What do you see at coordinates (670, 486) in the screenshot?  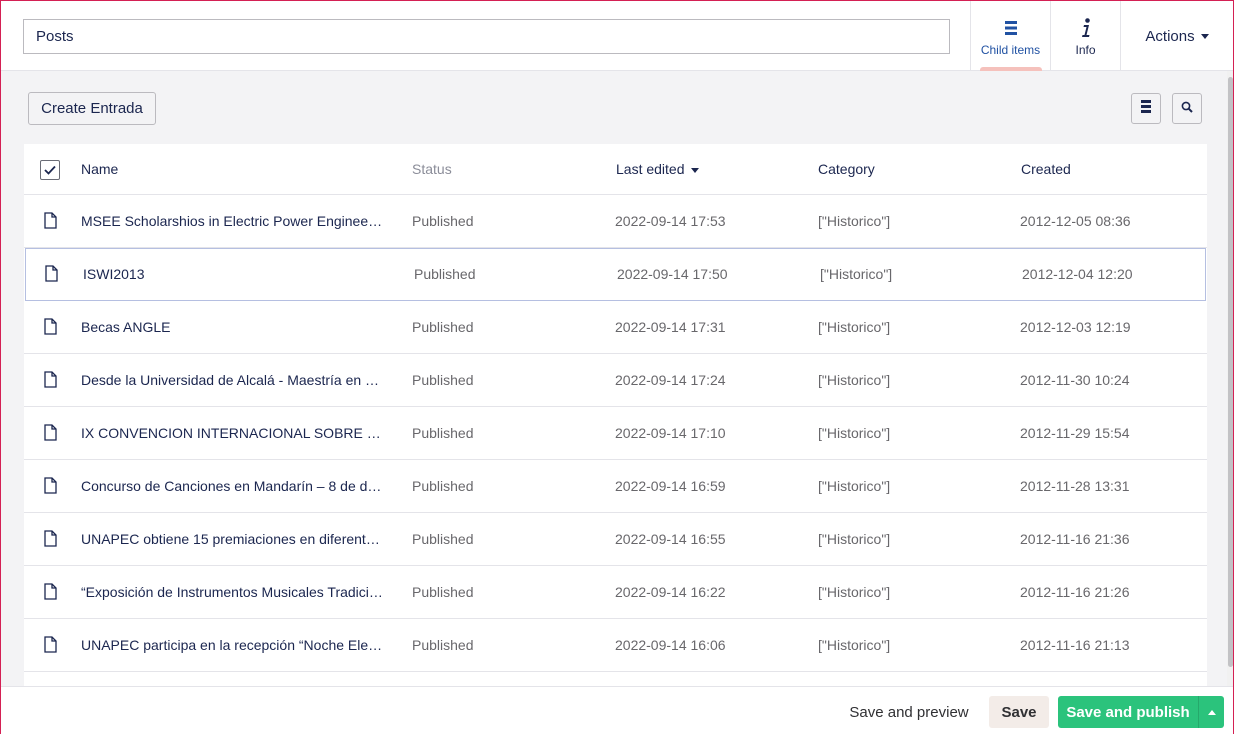 I see `row-last-edited: 2022-09-14 16:59` at bounding box center [670, 486].